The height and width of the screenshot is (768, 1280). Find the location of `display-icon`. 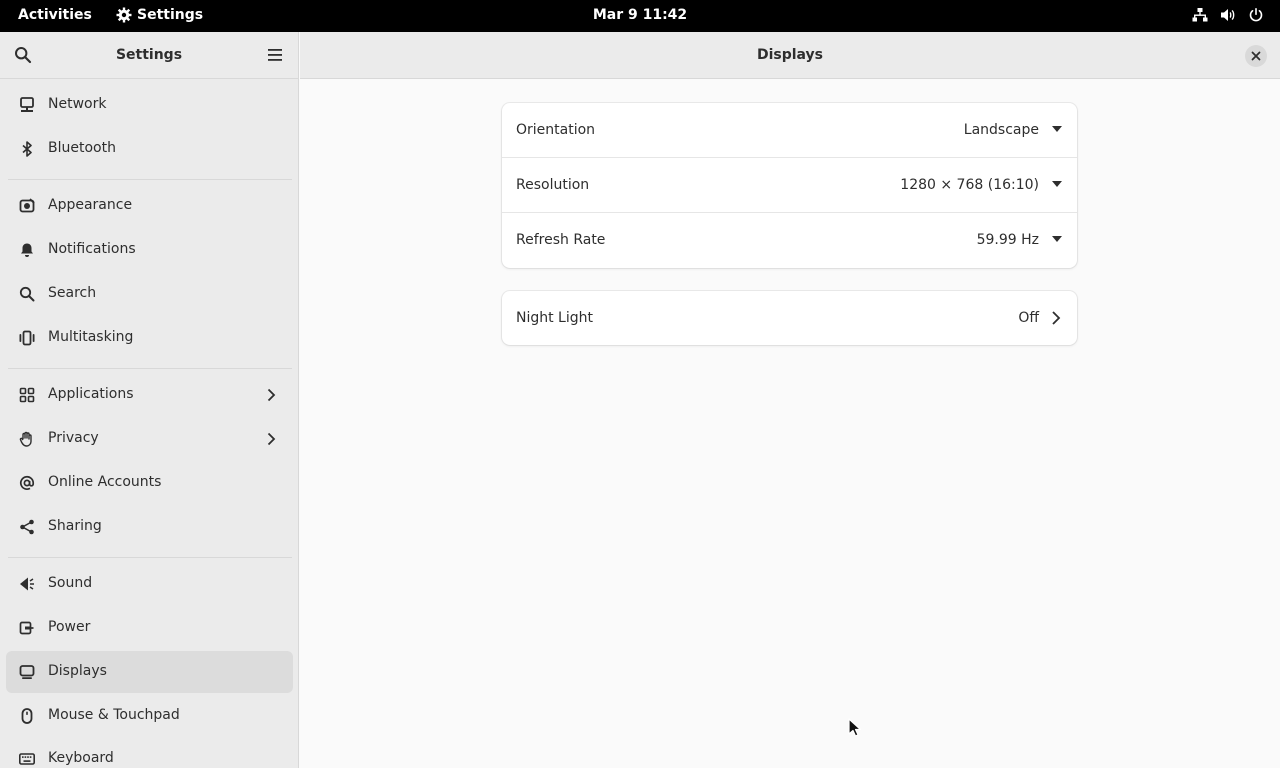

display-icon is located at coordinates (27, 672).